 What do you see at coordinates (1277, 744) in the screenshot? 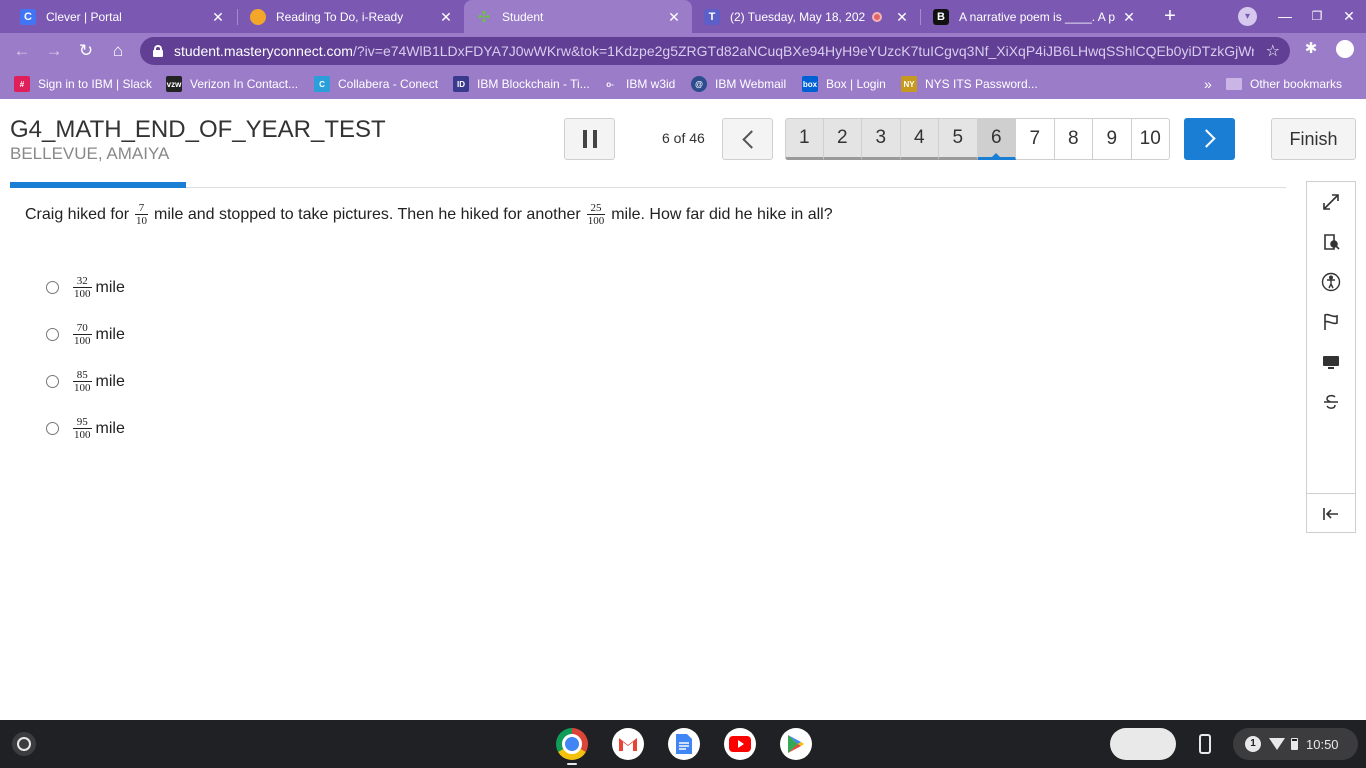
I see `wifi-icon` at bounding box center [1277, 744].